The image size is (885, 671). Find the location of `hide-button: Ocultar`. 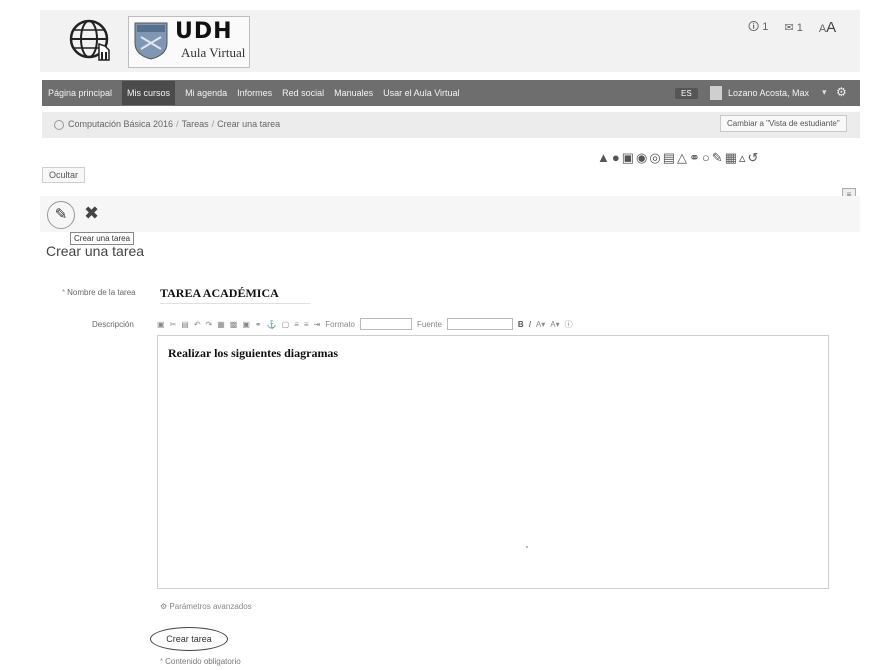

hide-button: Ocultar is located at coordinates (64, 175).